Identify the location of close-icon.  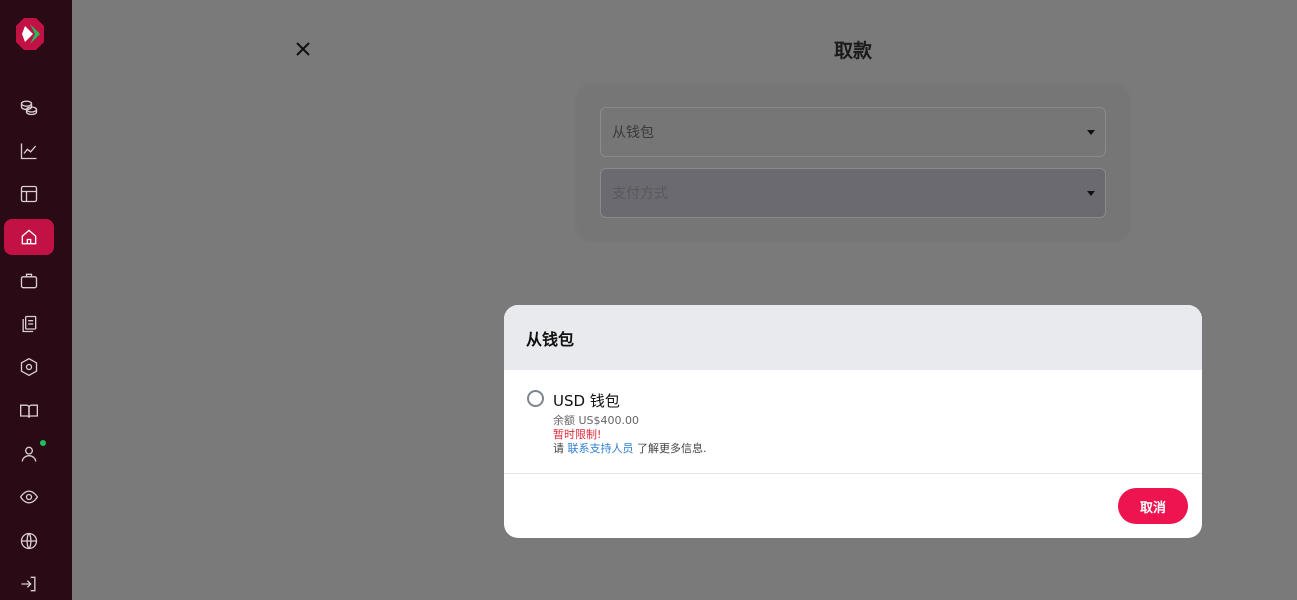
(303, 49).